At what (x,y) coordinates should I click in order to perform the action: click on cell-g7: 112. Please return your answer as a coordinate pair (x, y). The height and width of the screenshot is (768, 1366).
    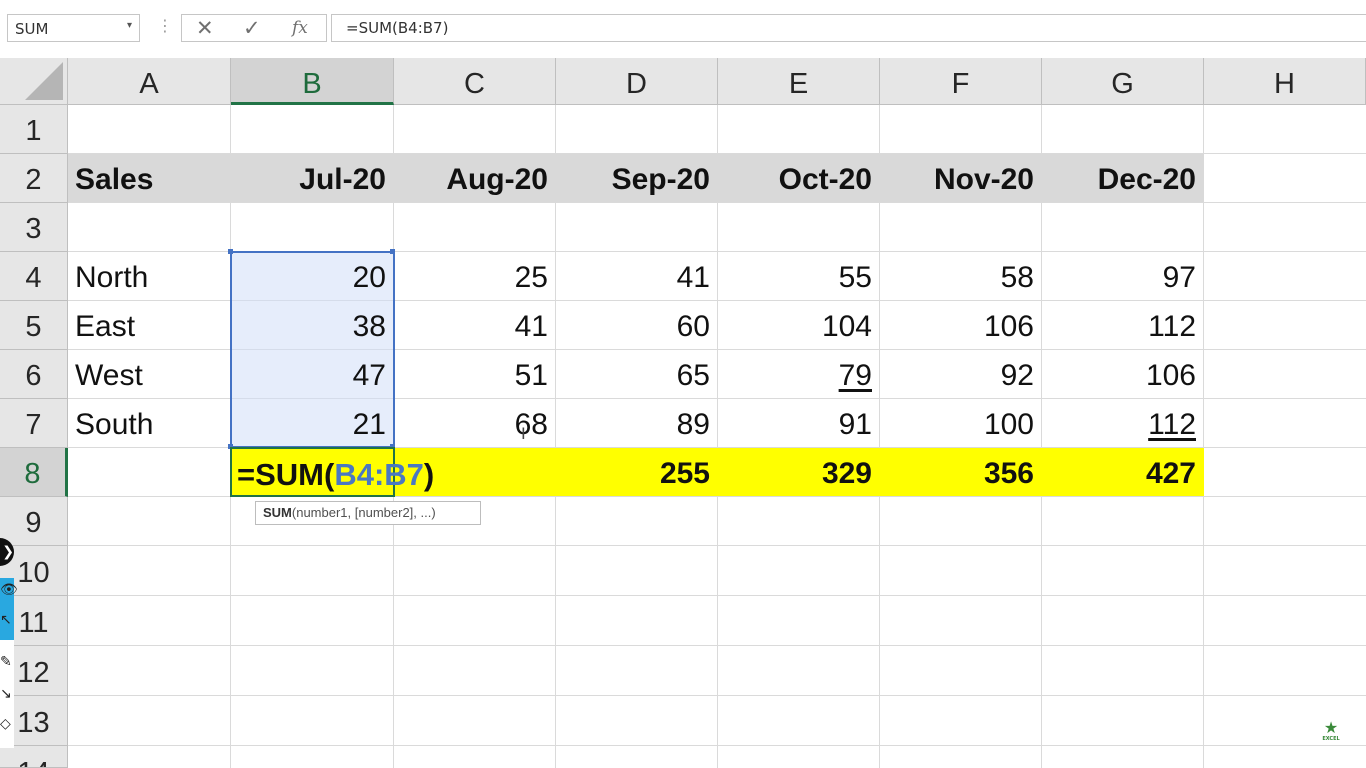
    Looking at the image, I should click on (1123, 423).